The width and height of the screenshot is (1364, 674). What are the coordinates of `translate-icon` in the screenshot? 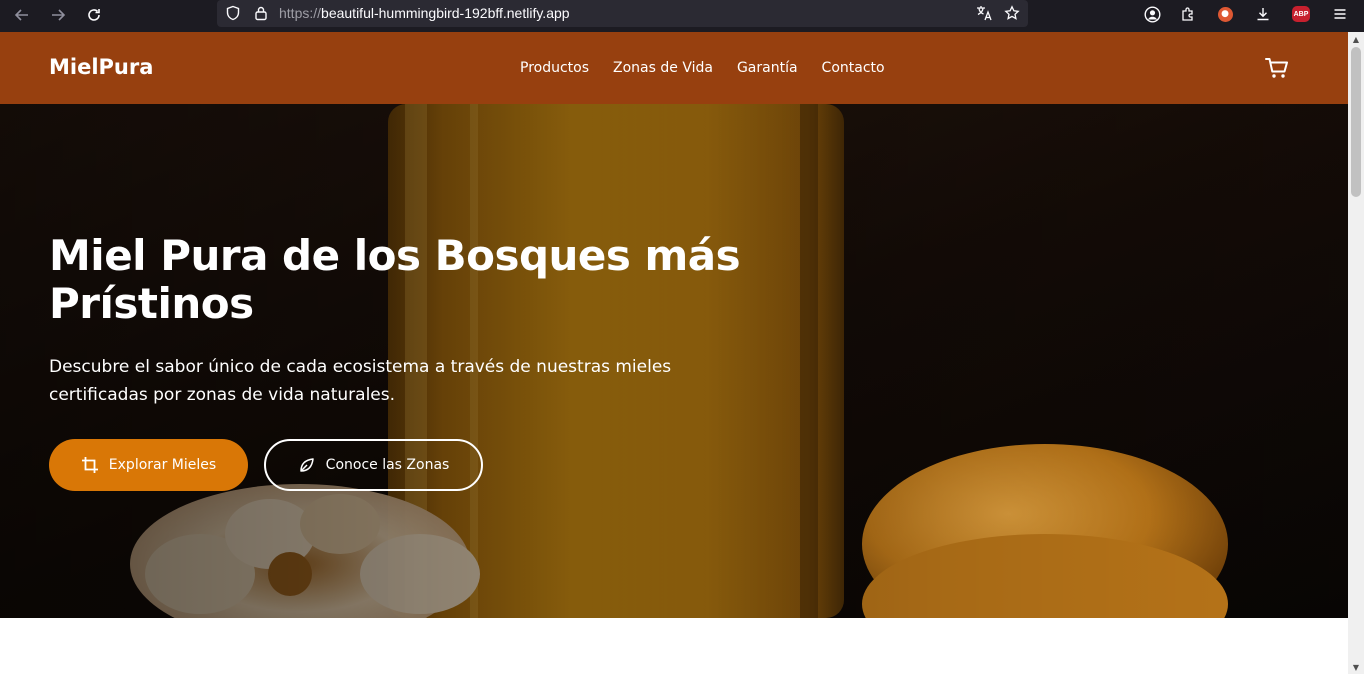 It's located at (984, 13).